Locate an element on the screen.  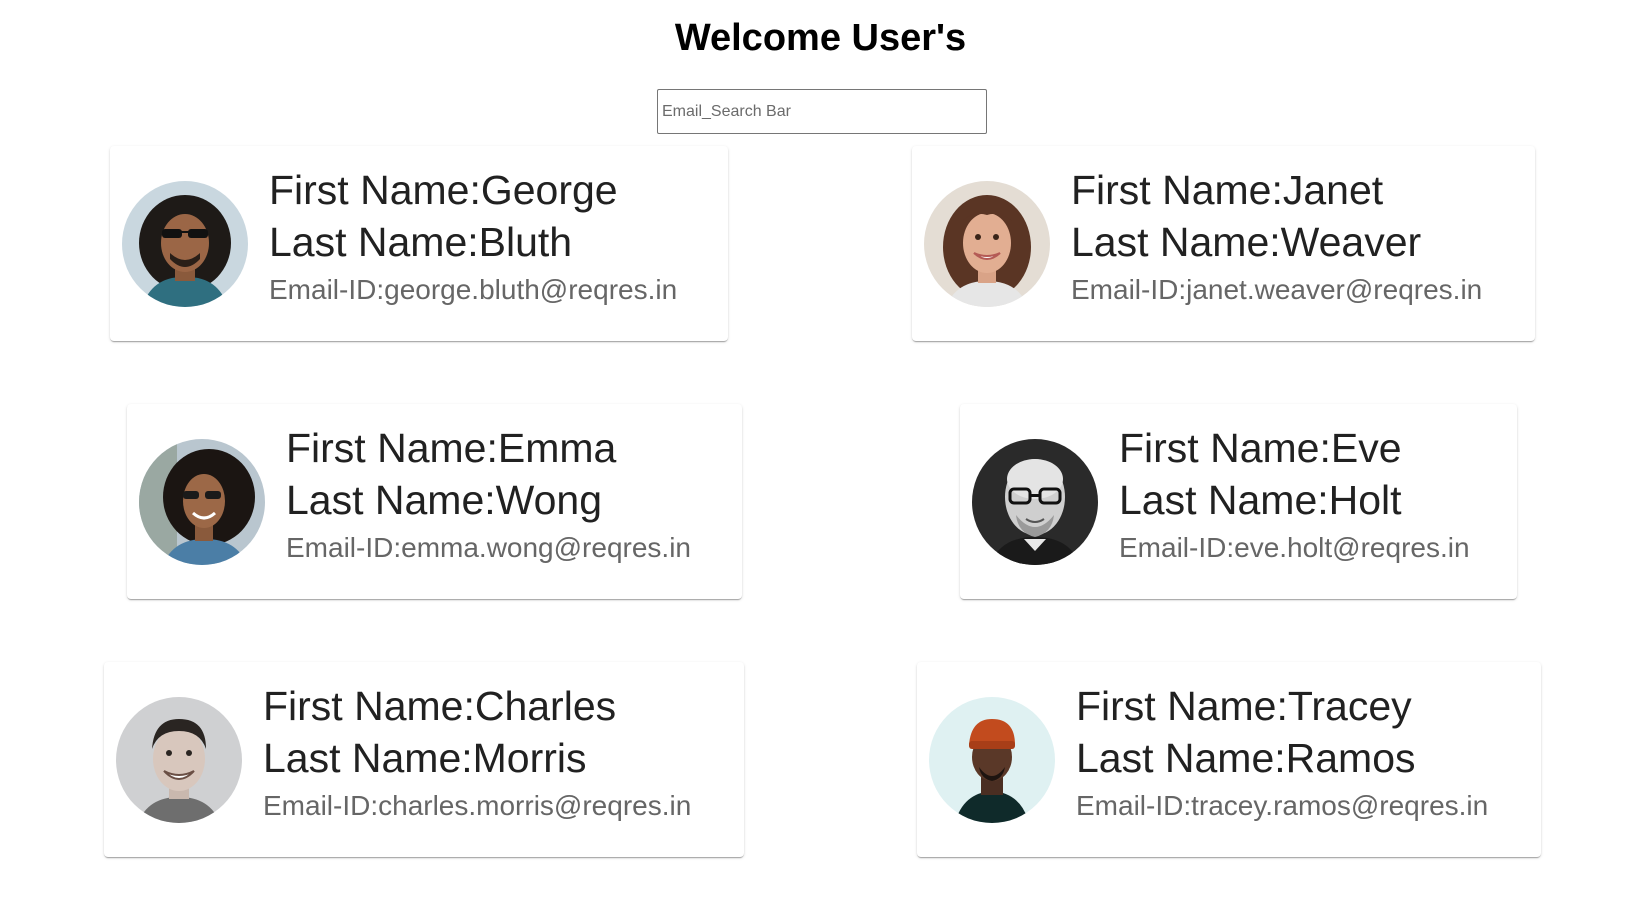
first-name: First Name:Tracey is located at coordinates (1244, 706).